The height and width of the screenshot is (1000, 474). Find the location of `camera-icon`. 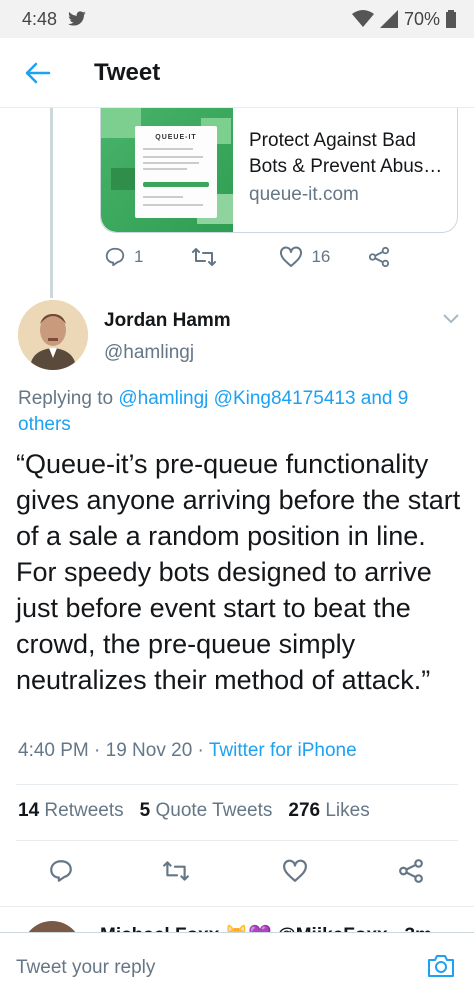

camera-icon is located at coordinates (441, 966).